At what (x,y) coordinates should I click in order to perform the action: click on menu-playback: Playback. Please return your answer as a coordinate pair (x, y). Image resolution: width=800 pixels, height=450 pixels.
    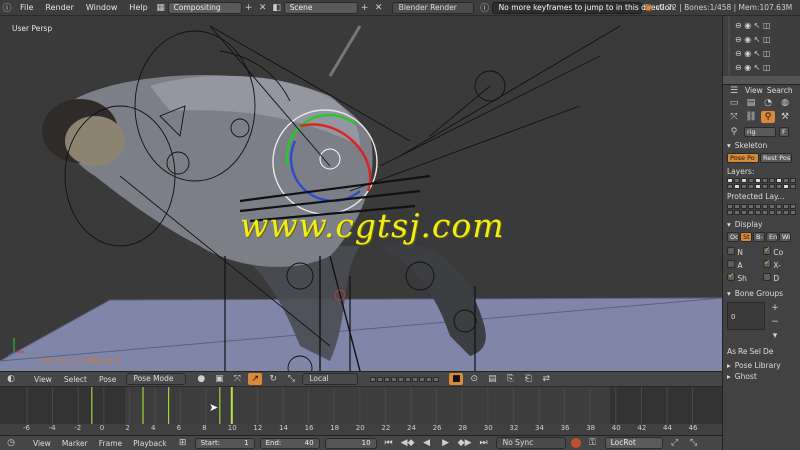
    Looking at the image, I should click on (149, 443).